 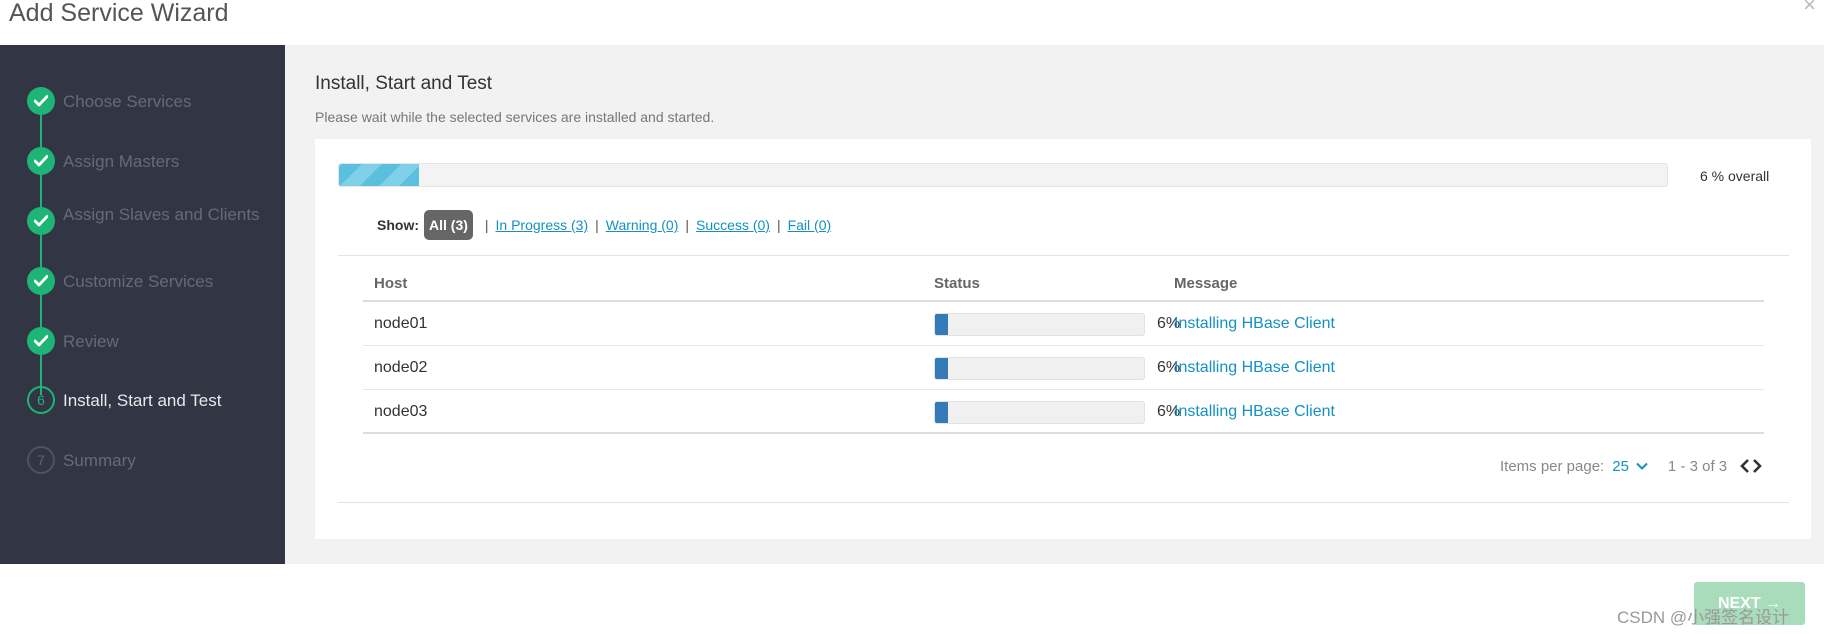 I want to click on chevron-left-icon, so click(x=1744, y=466).